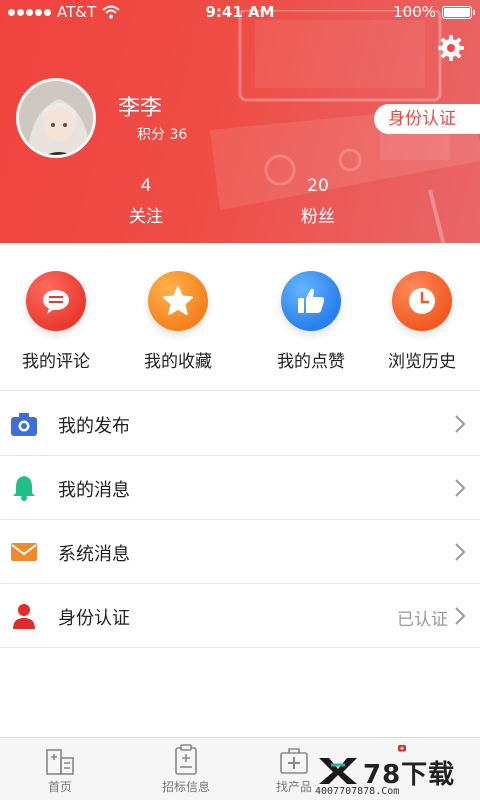 The image size is (480, 800). What do you see at coordinates (56, 362) in the screenshot?
I see `quick-action-label: 我的评论` at bounding box center [56, 362].